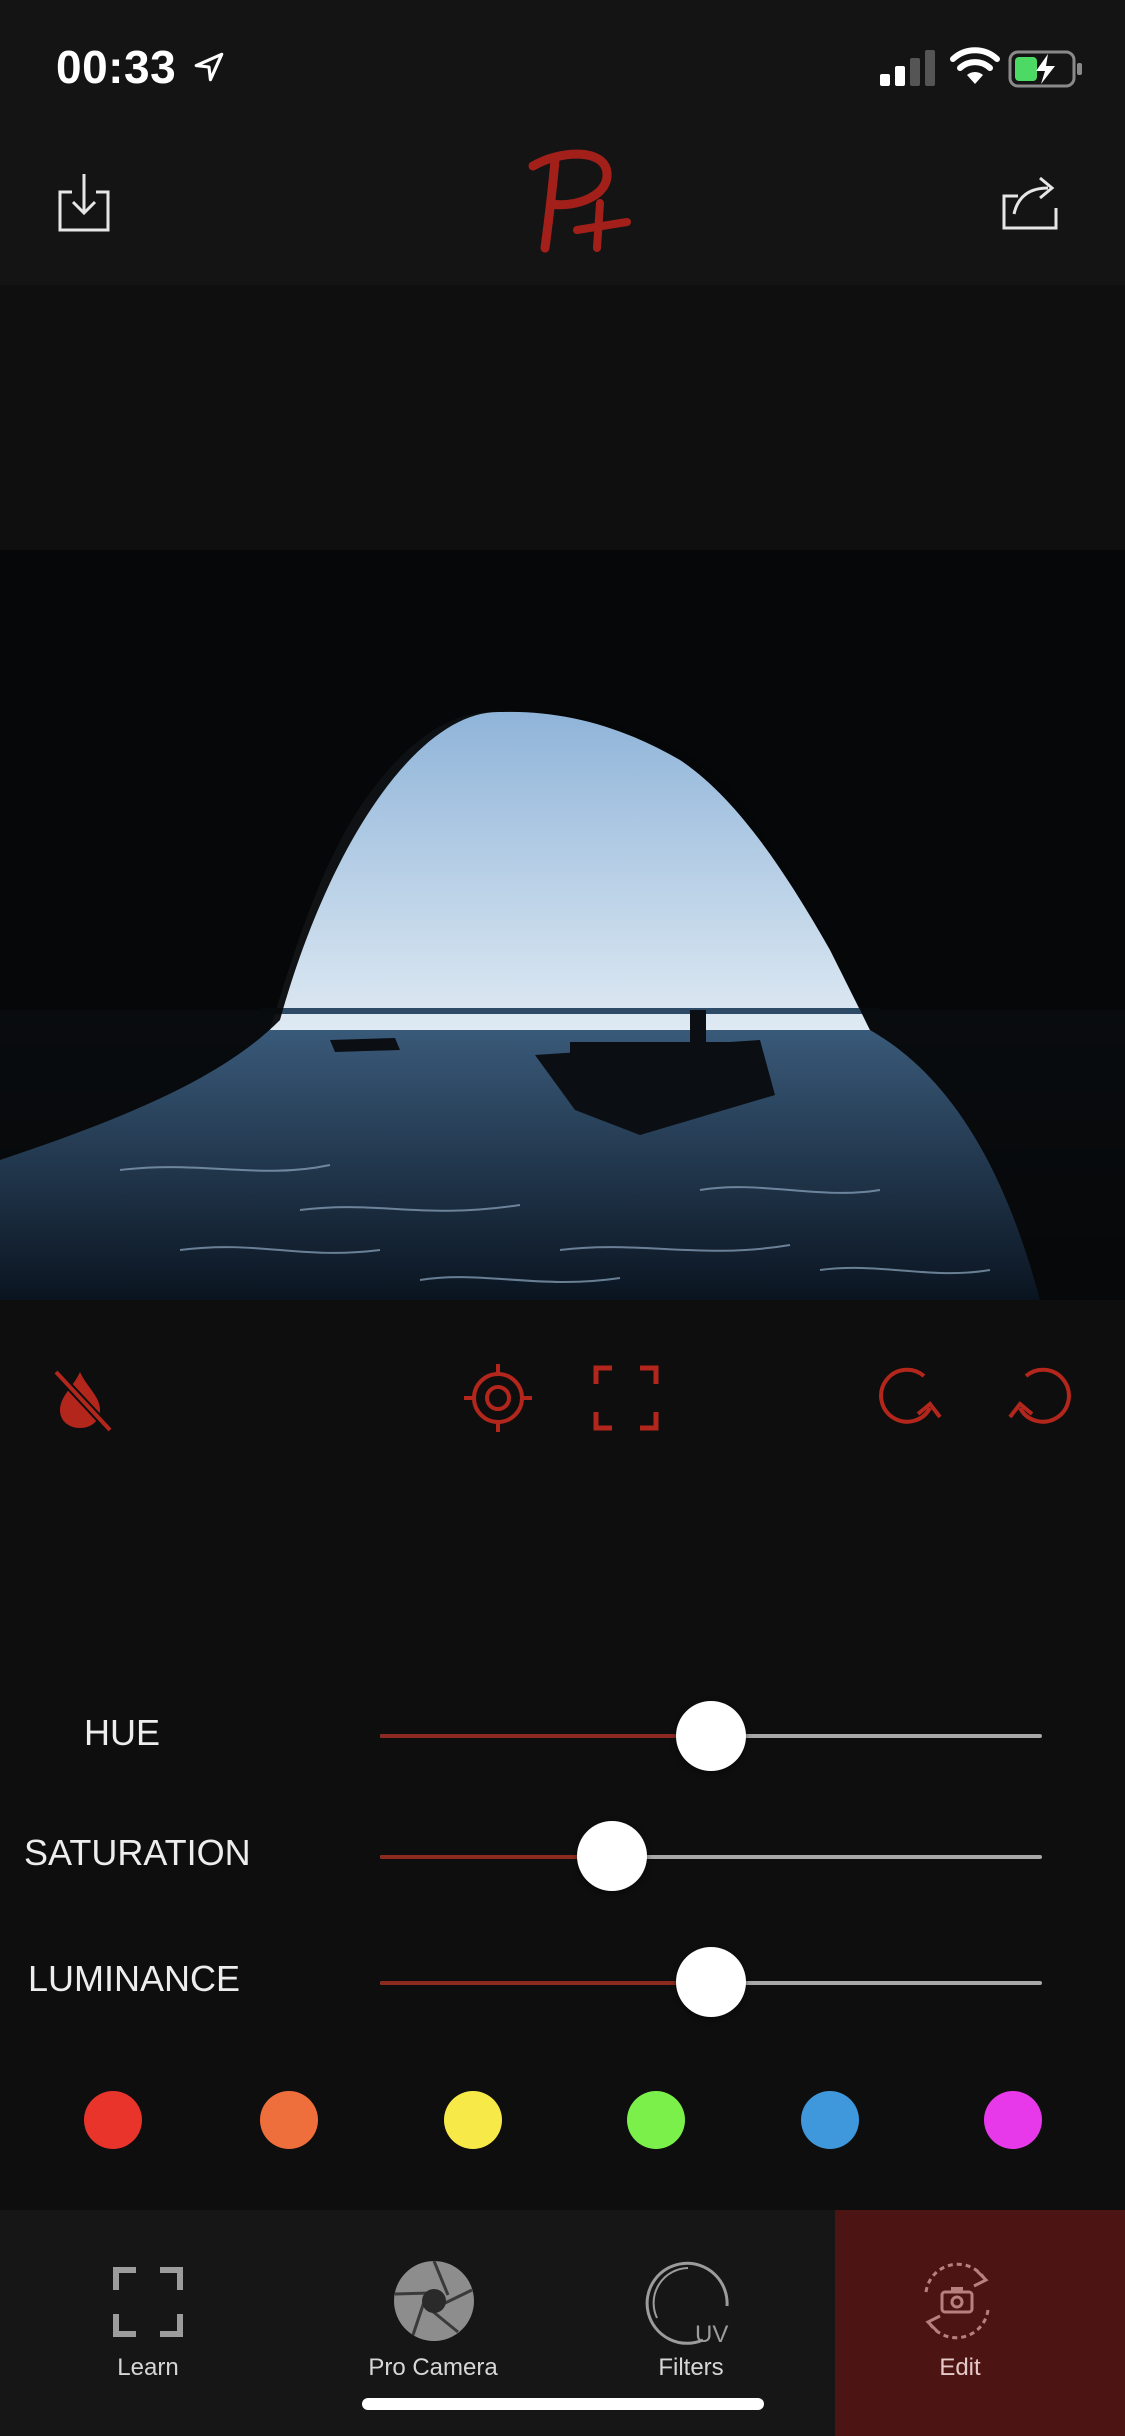 The height and width of the screenshot is (2436, 1125). Describe the element at coordinates (975, 65) in the screenshot. I see `wifi-icon` at that location.